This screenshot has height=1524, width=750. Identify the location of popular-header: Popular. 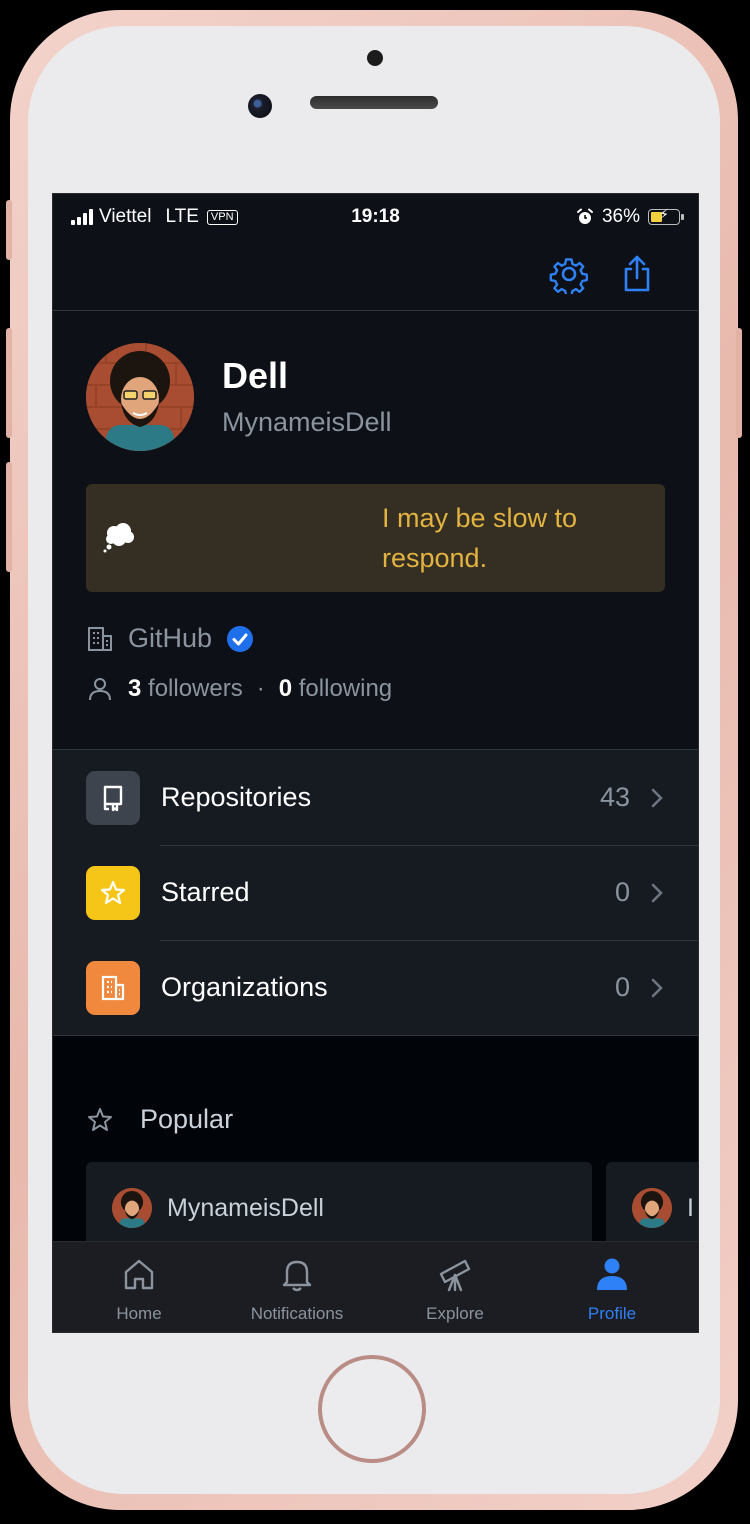
(159, 1119).